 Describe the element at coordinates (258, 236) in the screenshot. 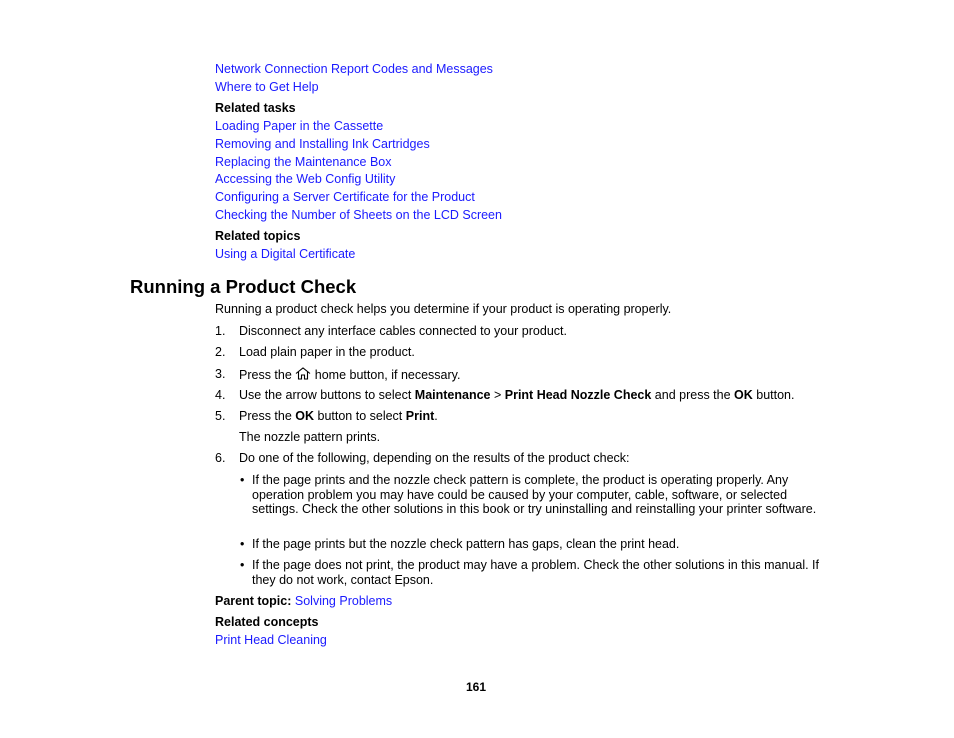

I see `related-topics-heading: Related topics` at that location.